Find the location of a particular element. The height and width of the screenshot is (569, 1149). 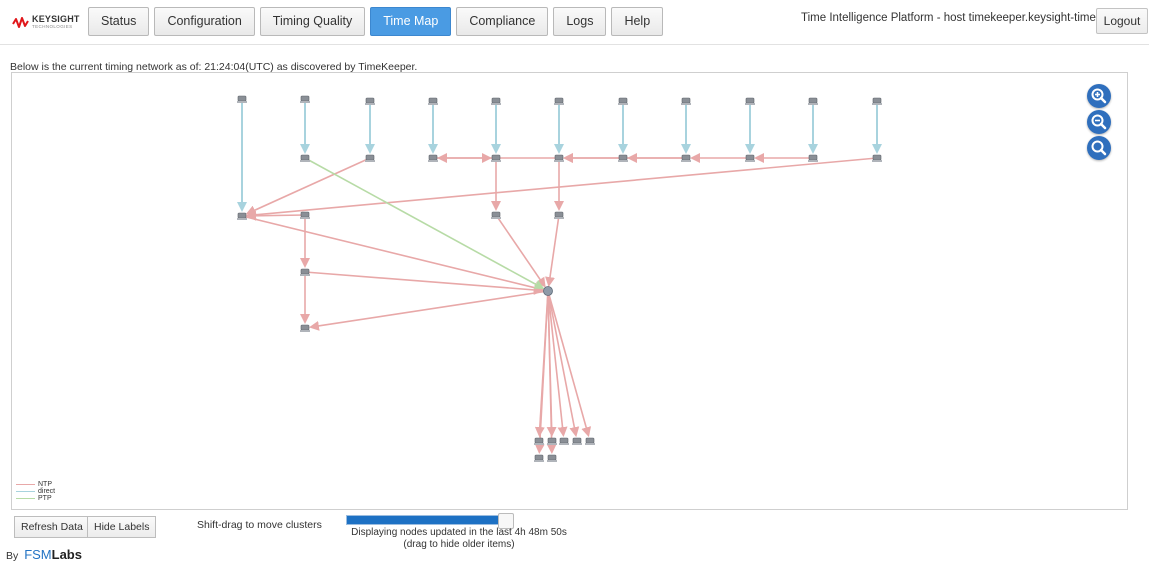

tab-status: Status is located at coordinates (119, 21).